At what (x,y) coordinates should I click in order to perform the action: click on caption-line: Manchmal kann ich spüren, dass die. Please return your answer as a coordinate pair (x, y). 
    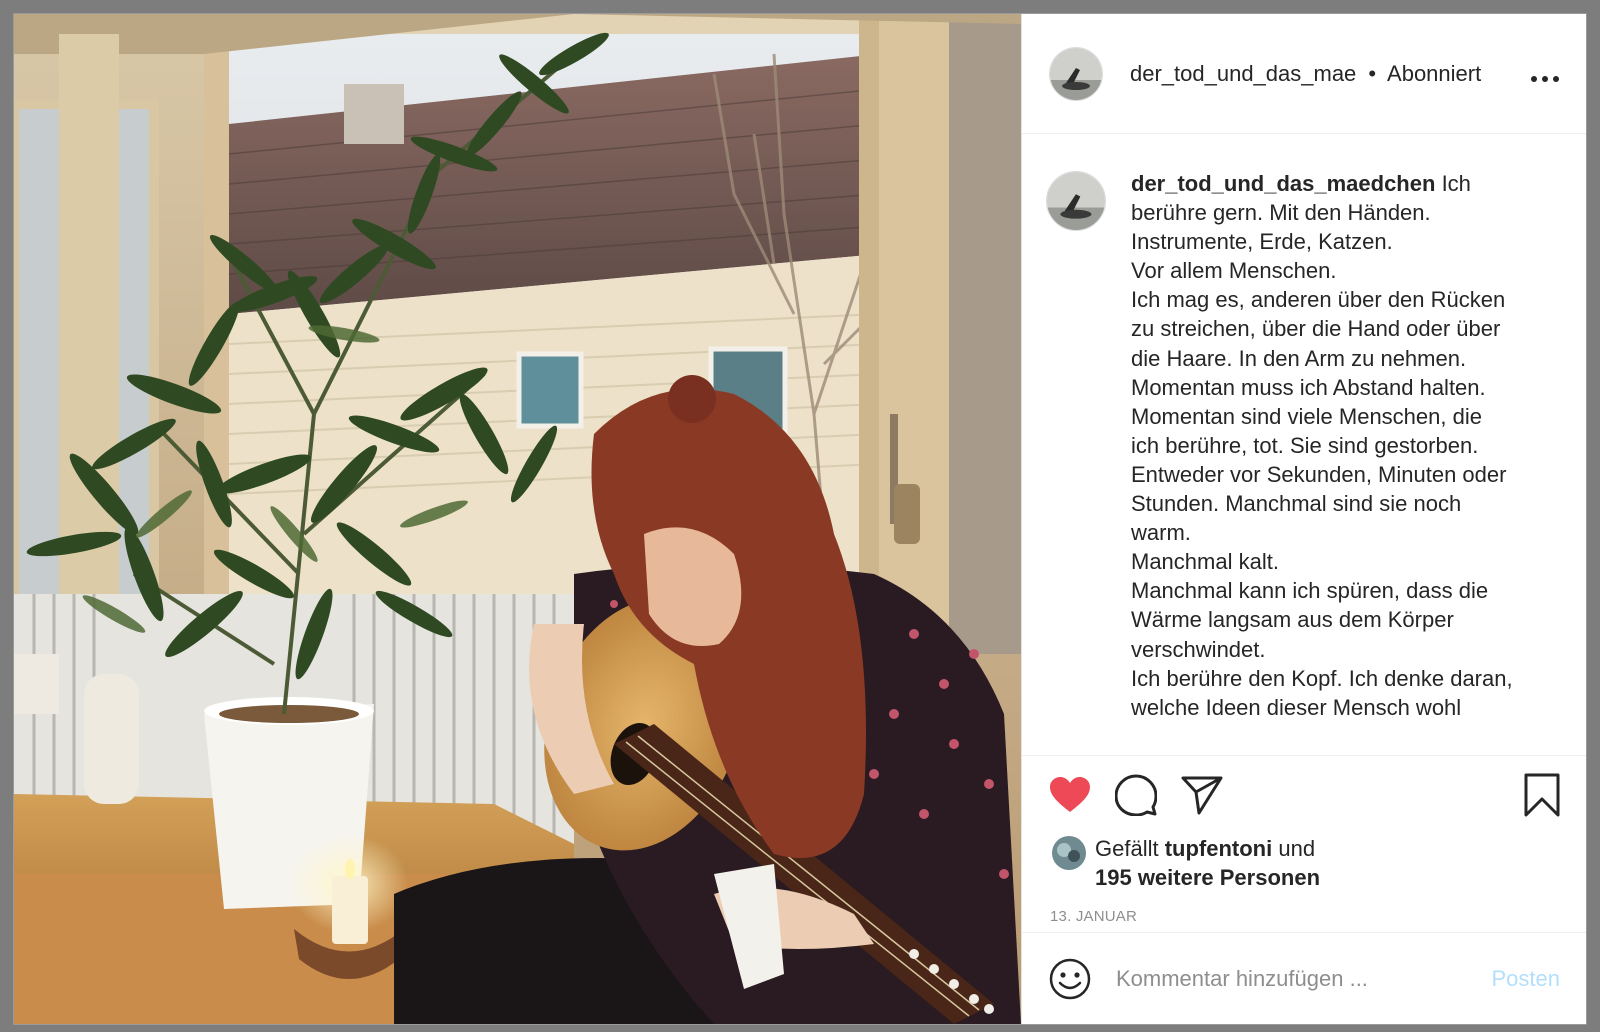
    Looking at the image, I should click on (1310, 591).